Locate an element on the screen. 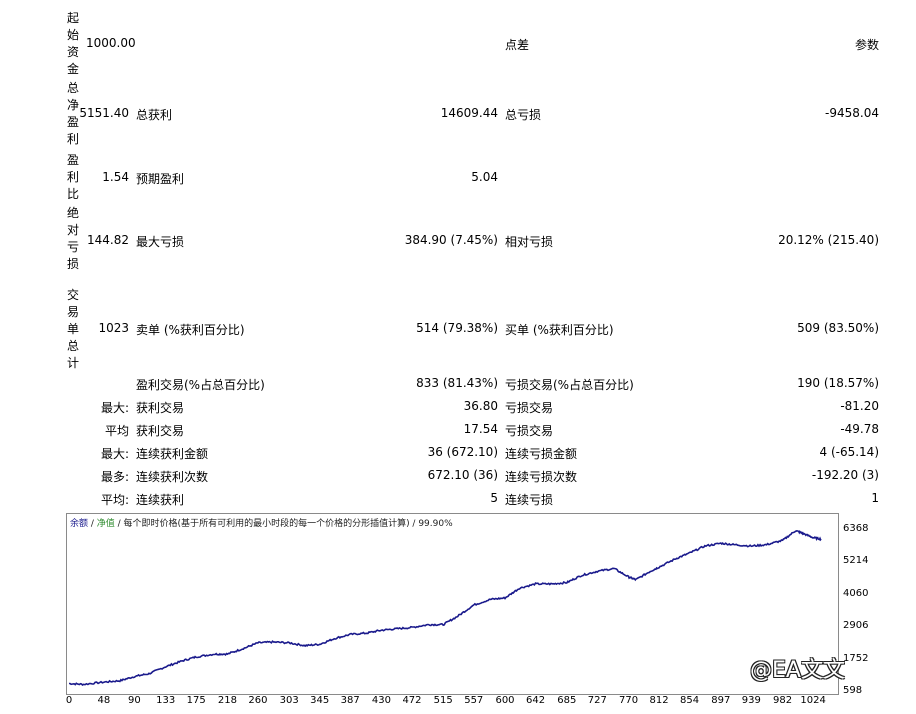  relative-drawdown-label: 相对亏损 is located at coordinates (529, 242).